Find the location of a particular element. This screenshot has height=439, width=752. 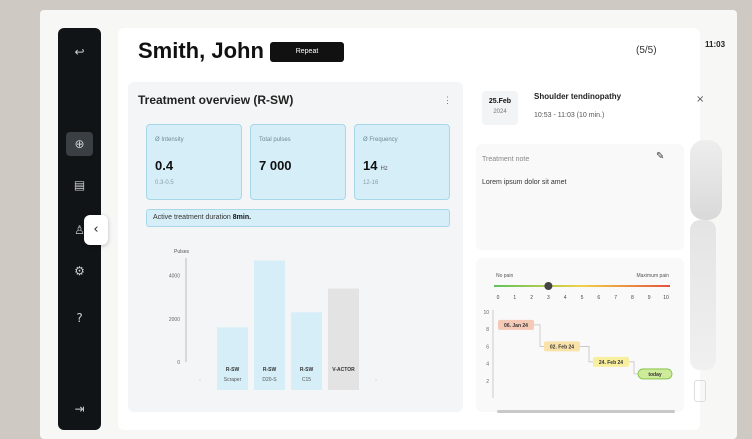

pain-min-label: No pain is located at coordinates (504, 276).